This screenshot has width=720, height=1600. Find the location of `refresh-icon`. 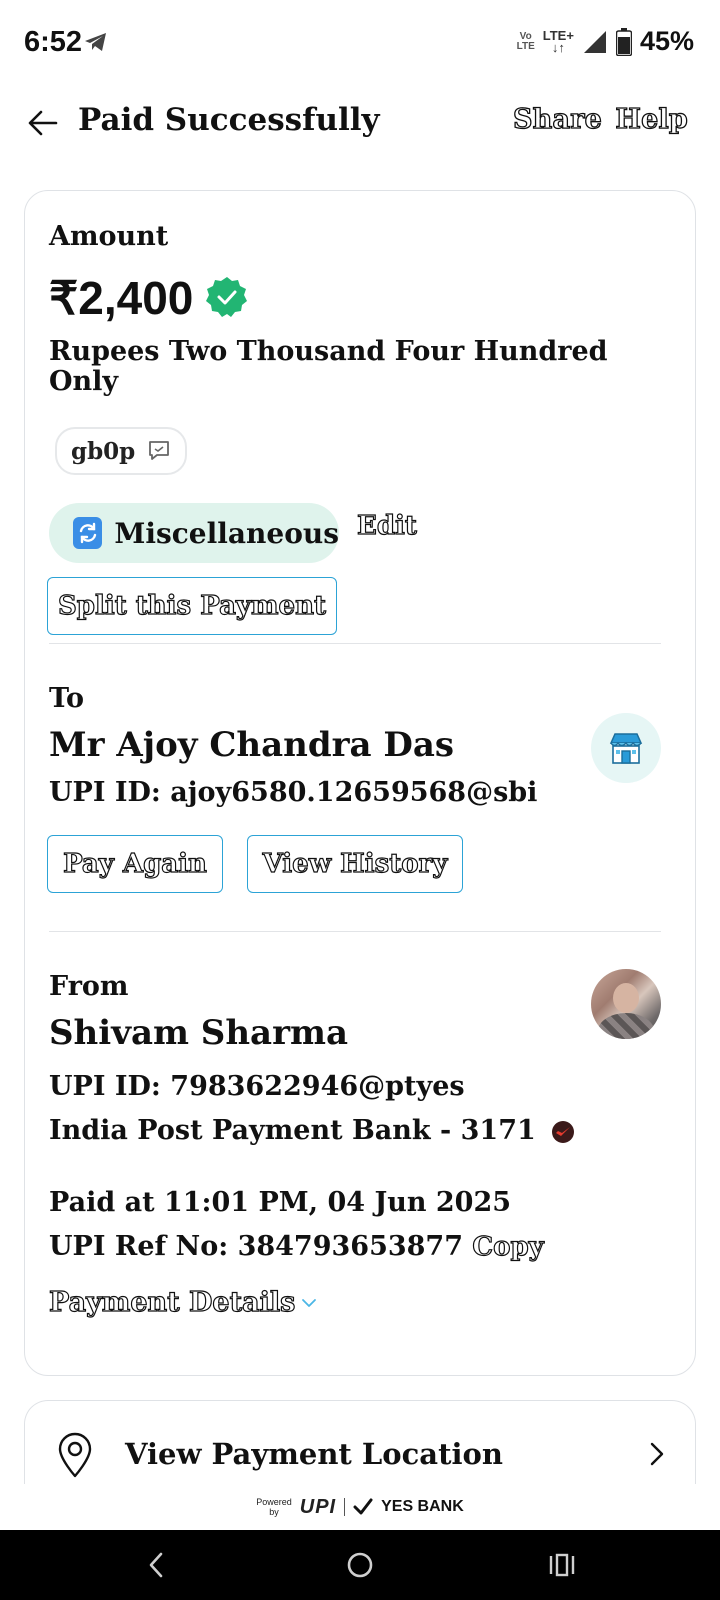

refresh-icon is located at coordinates (88, 533).